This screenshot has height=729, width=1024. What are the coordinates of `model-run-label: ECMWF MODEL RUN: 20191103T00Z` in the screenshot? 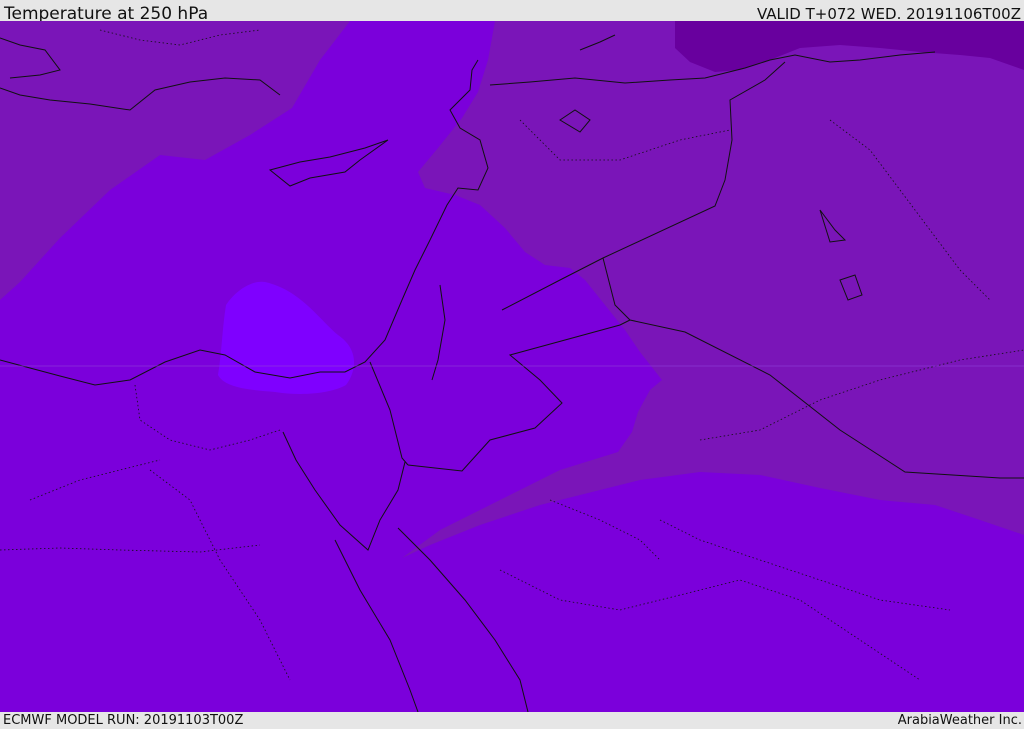 It's located at (123, 720).